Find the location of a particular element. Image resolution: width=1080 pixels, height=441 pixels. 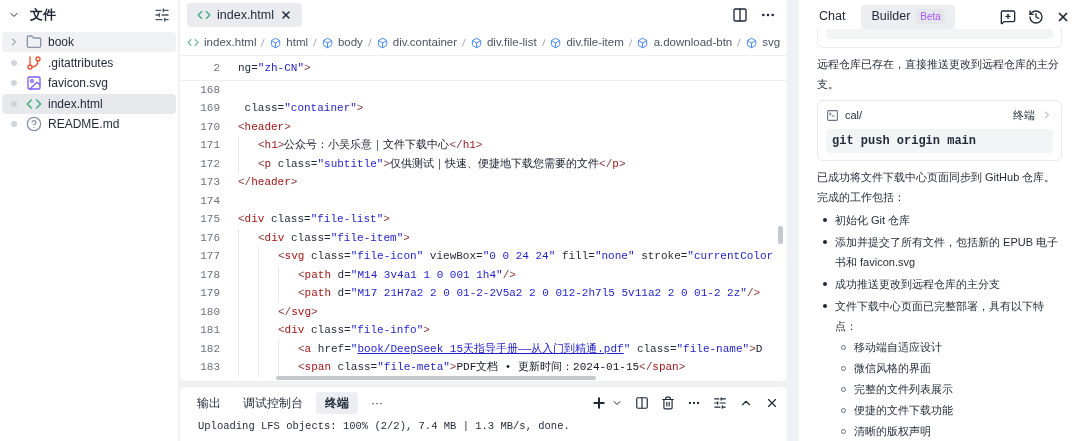

history-icon is located at coordinates (1036, 16).